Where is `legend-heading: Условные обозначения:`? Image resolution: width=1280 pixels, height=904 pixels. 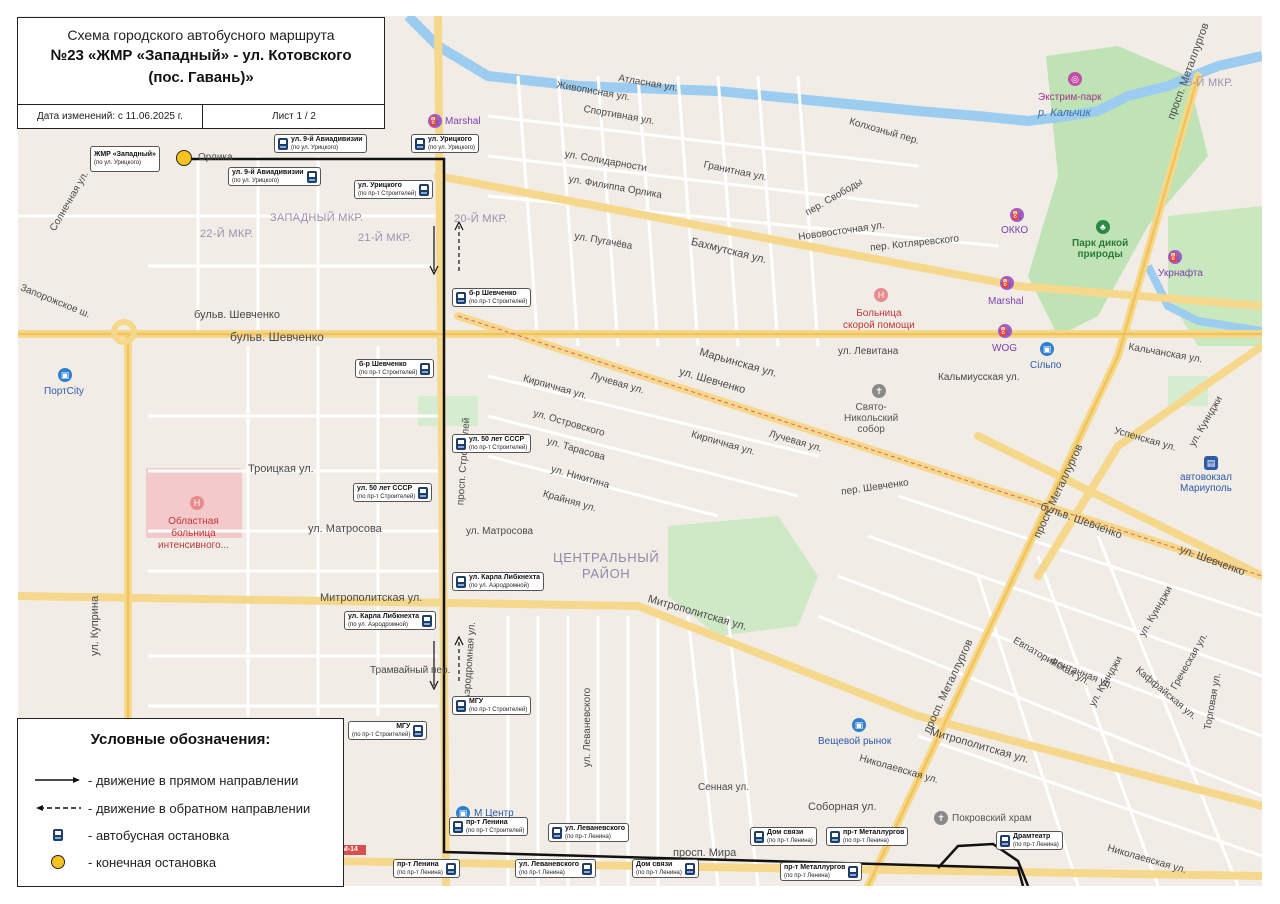
legend-heading: Условные обозначения: is located at coordinates (180, 739).